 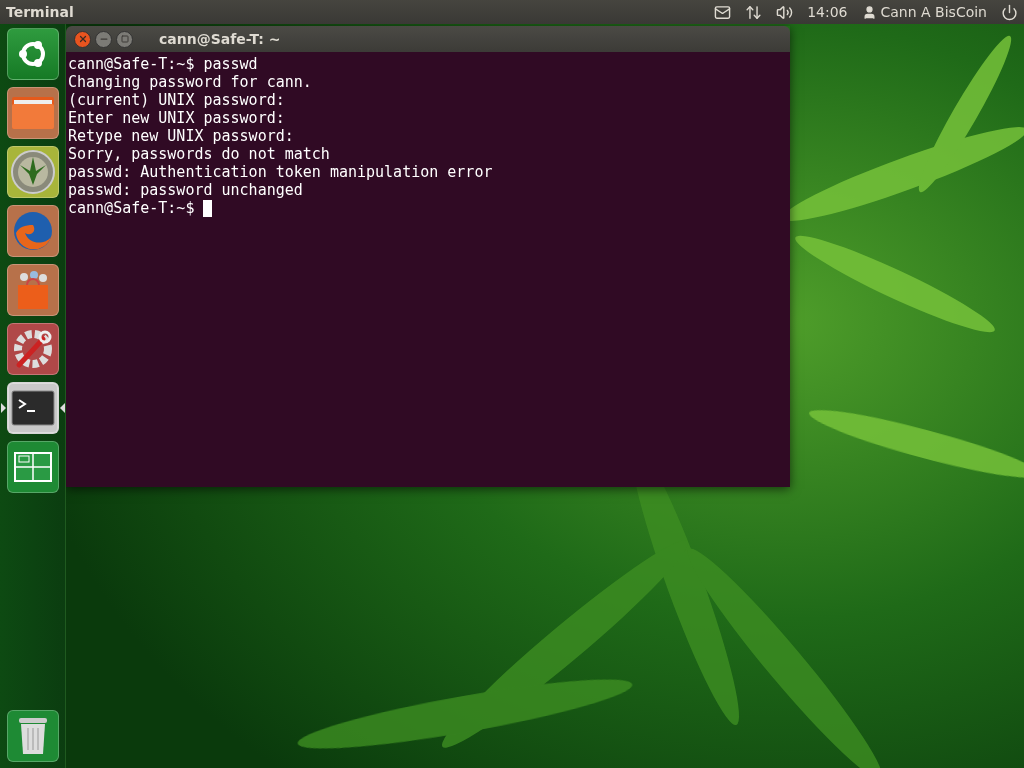 I want to click on close-button, so click(x=82, y=39).